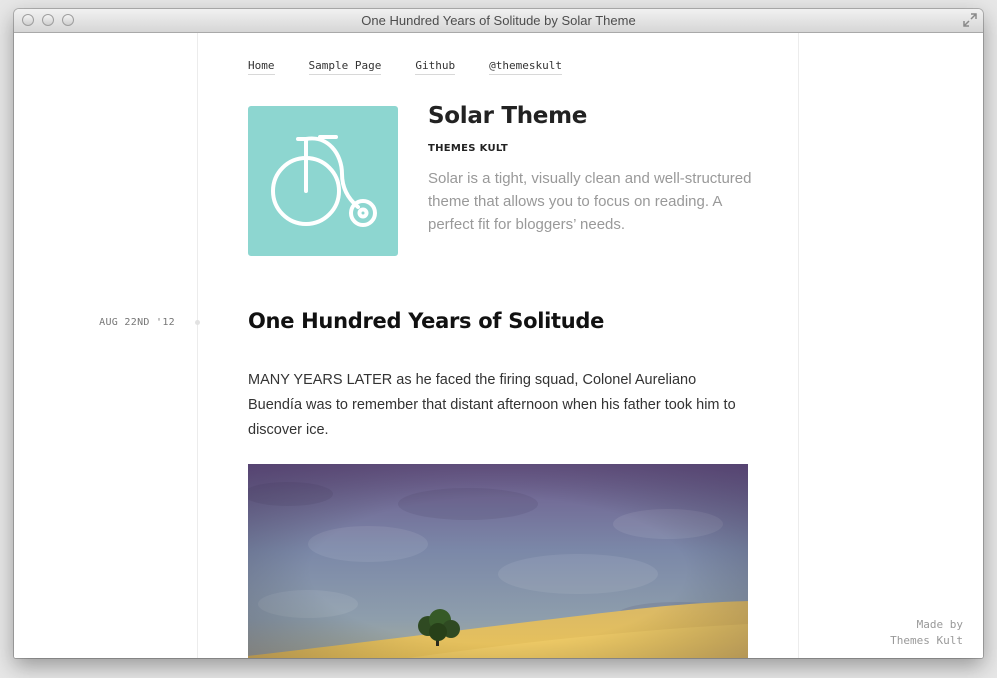 The height and width of the screenshot is (678, 997). What do you see at coordinates (137, 322) in the screenshot?
I see `post-date: AUG 22ND '12` at bounding box center [137, 322].